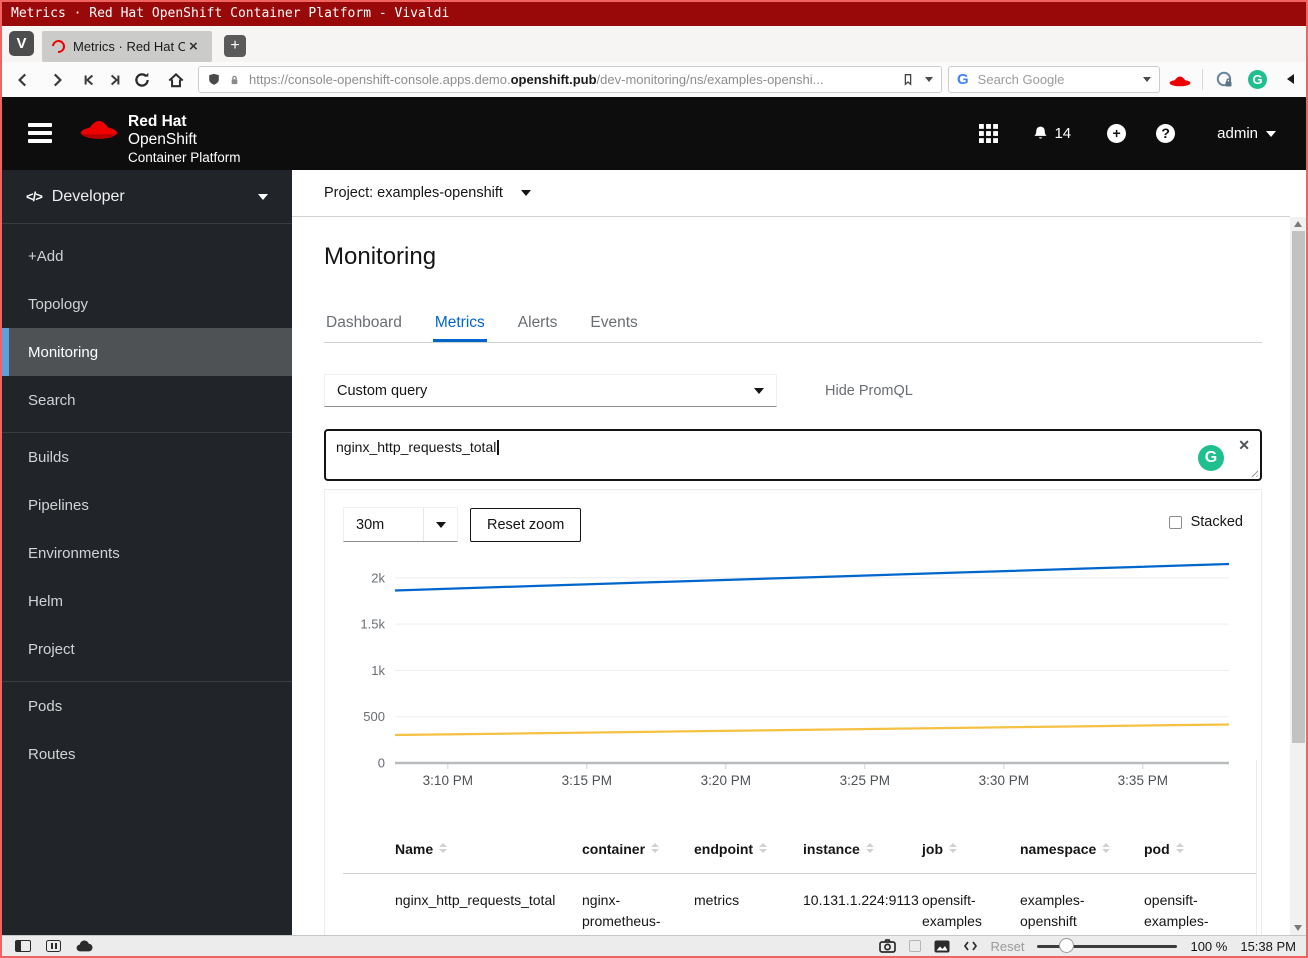 The image size is (1308, 958). What do you see at coordinates (869, 391) in the screenshot?
I see `hide-promql-toggle: Hide PromQL` at bounding box center [869, 391].